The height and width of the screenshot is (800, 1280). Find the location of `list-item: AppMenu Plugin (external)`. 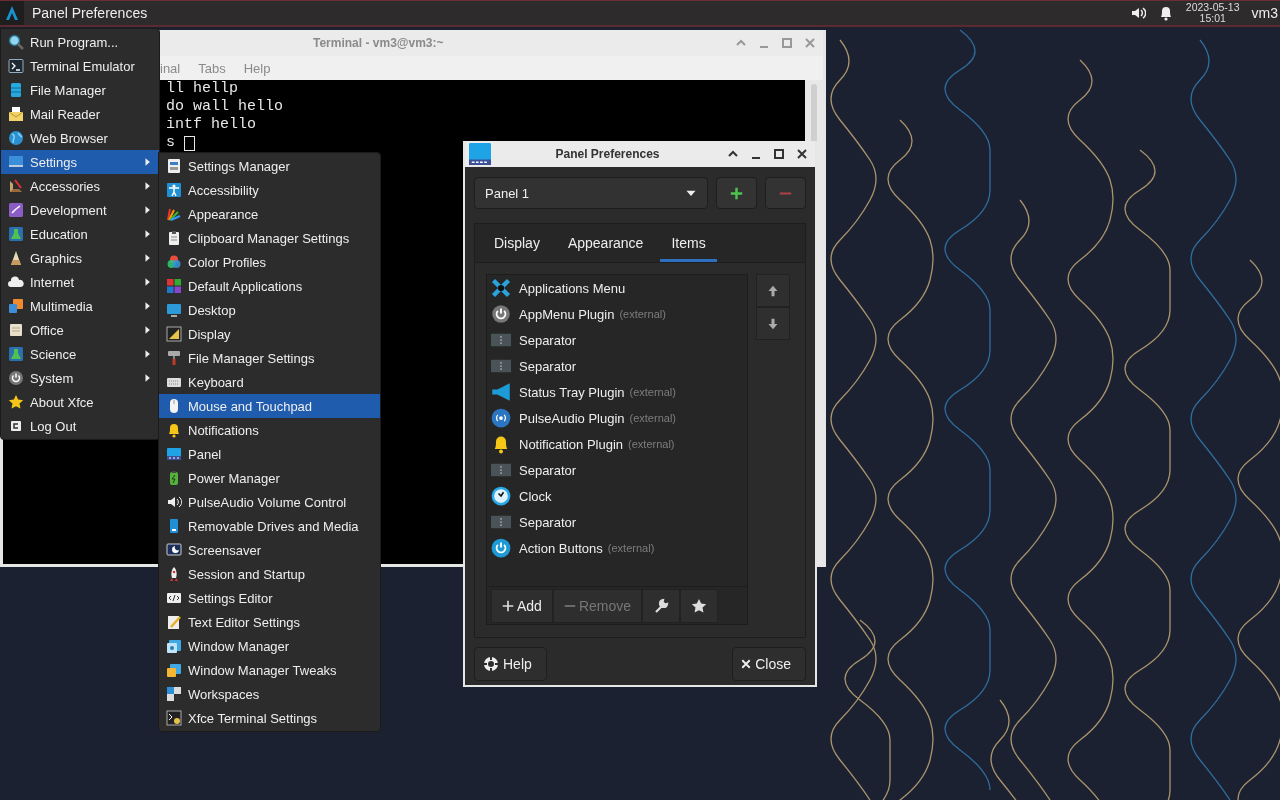

list-item: AppMenu Plugin (external) is located at coordinates (617, 314).